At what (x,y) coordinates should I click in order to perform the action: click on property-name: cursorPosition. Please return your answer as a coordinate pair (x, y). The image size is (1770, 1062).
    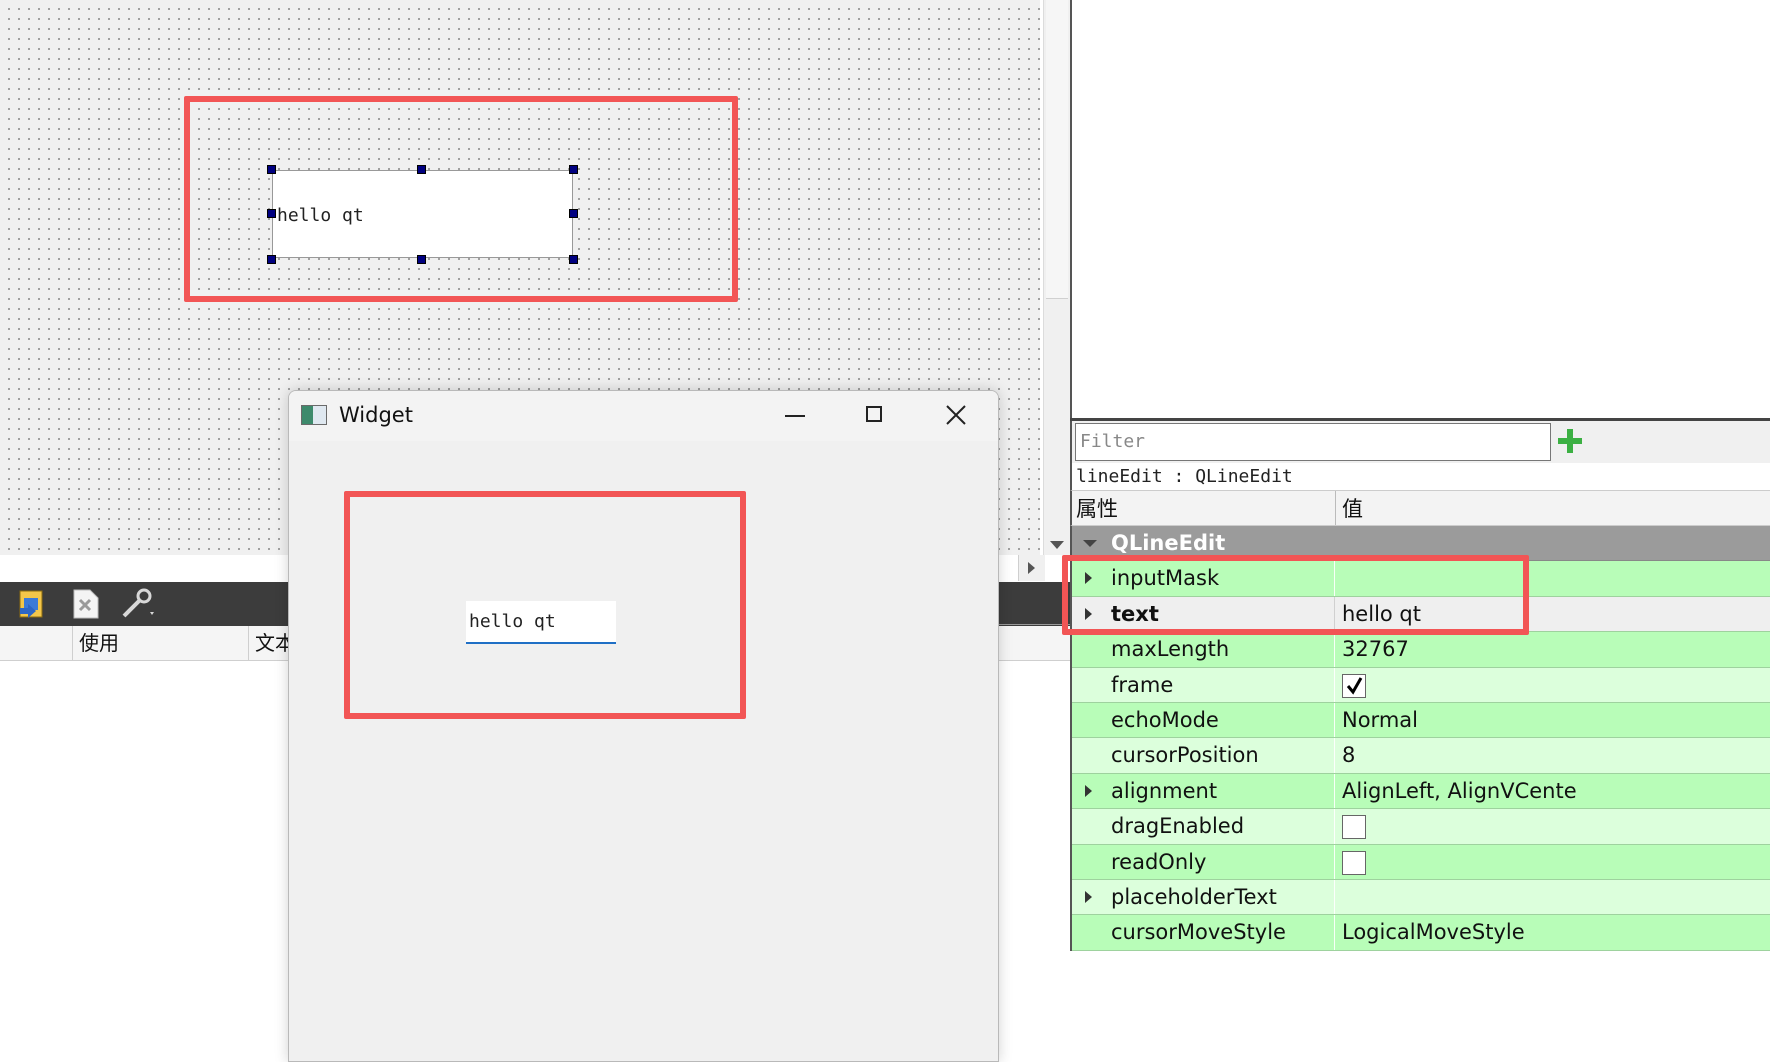
    Looking at the image, I should click on (1185, 755).